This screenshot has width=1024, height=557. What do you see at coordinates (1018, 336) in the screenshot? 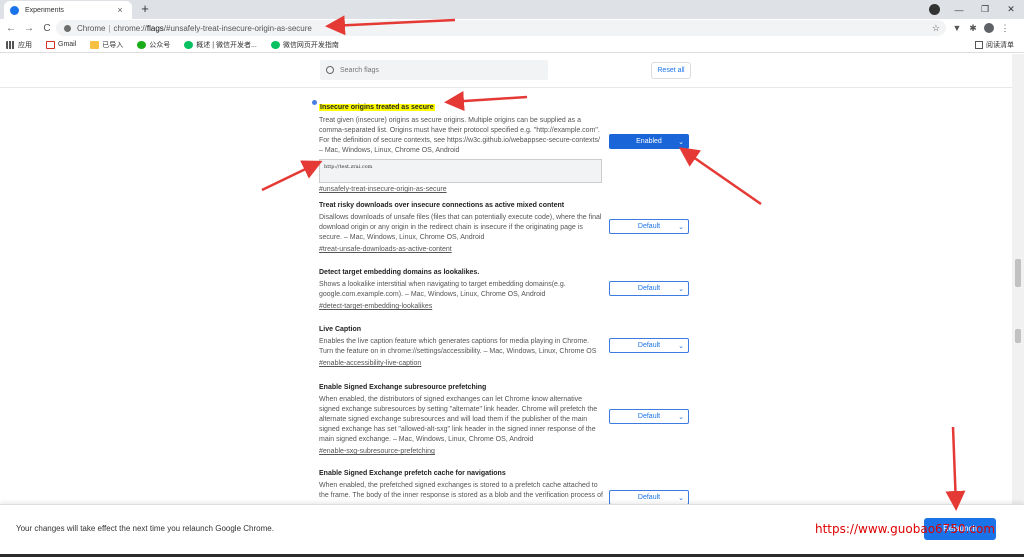
I see `scrollbar-marker` at bounding box center [1018, 336].